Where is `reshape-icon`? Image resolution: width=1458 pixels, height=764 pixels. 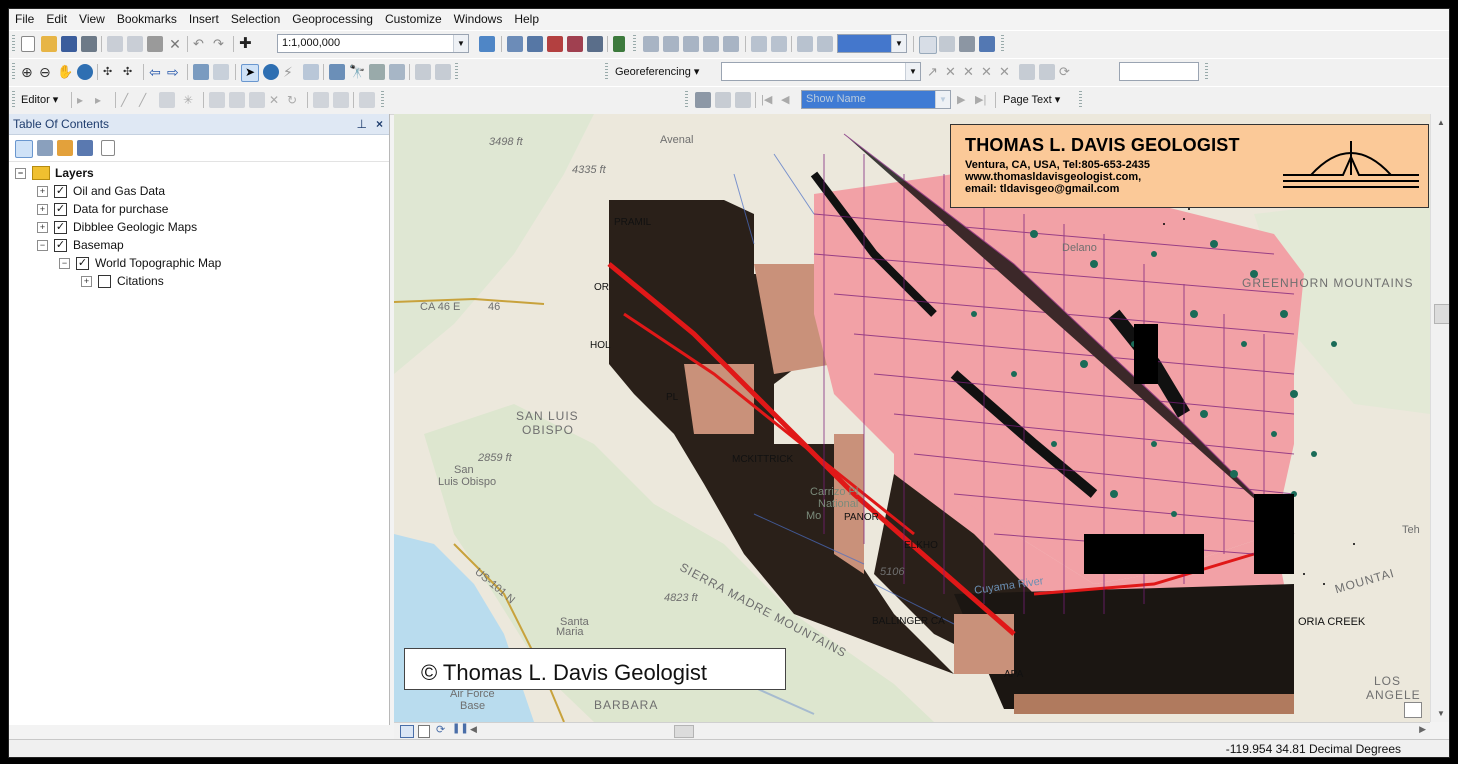
reshape-icon is located at coordinates (237, 100).